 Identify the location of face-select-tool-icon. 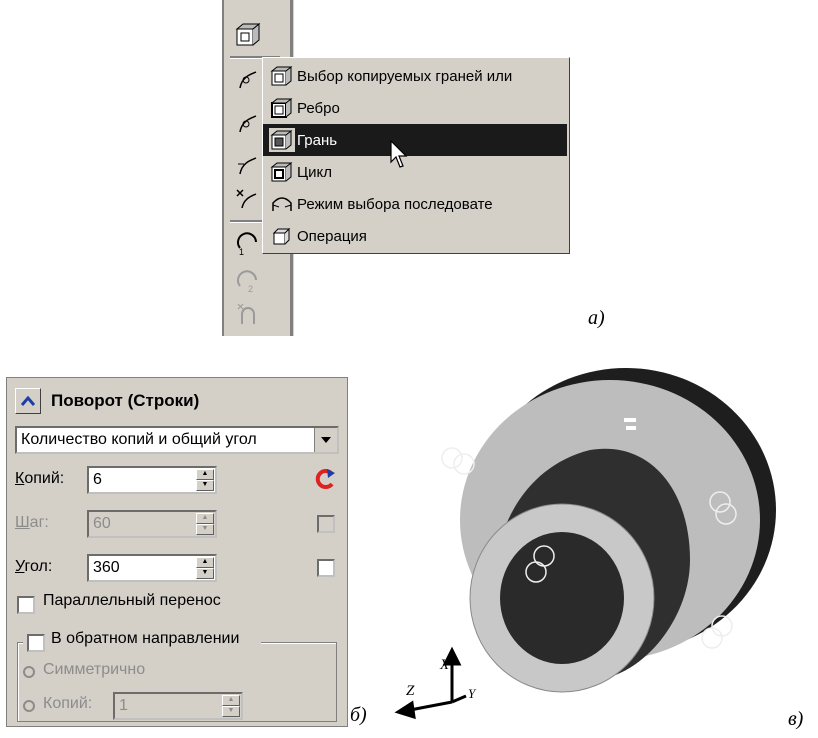
(249, 36).